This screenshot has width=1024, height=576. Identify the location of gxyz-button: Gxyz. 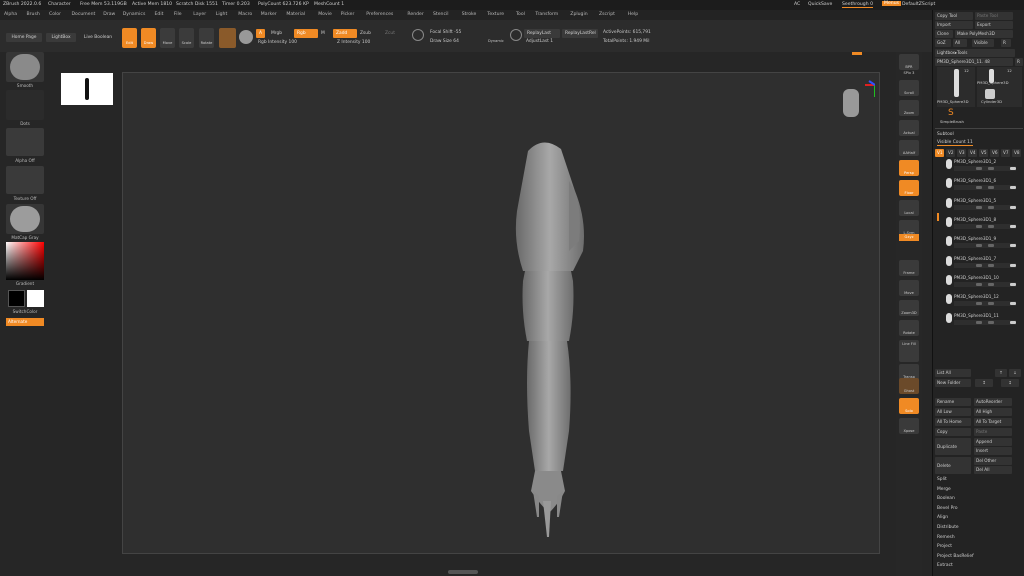
(909, 237).